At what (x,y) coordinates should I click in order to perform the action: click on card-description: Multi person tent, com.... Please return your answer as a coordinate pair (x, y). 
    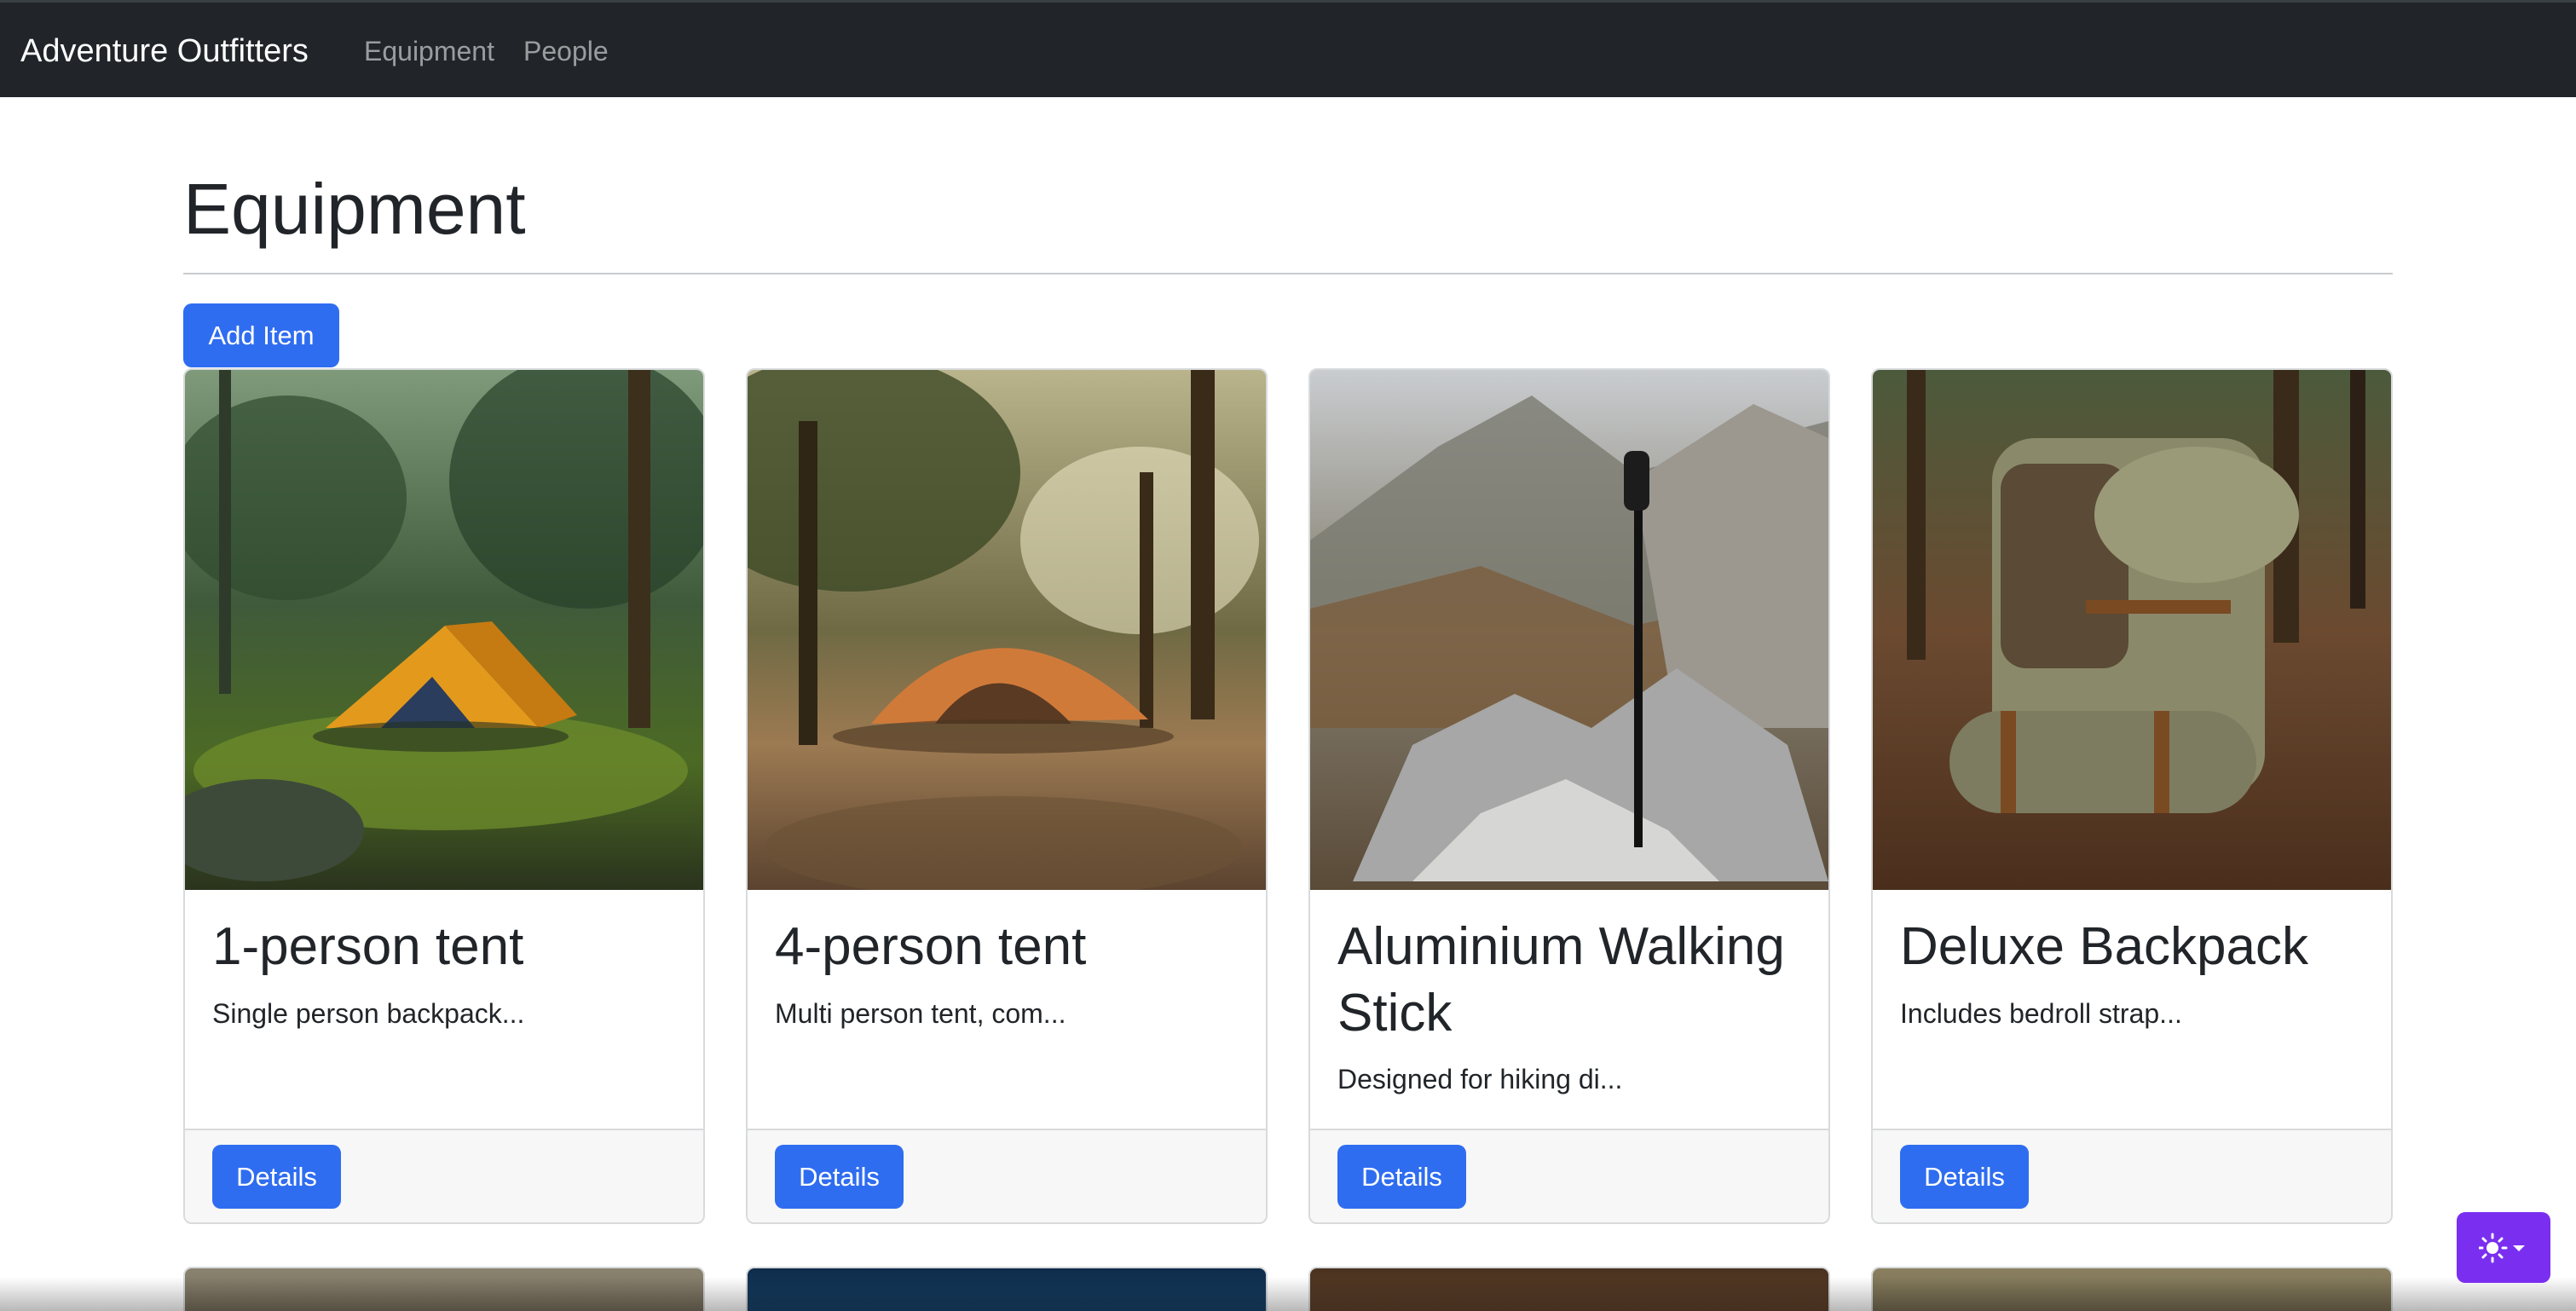
    Looking at the image, I should click on (920, 1014).